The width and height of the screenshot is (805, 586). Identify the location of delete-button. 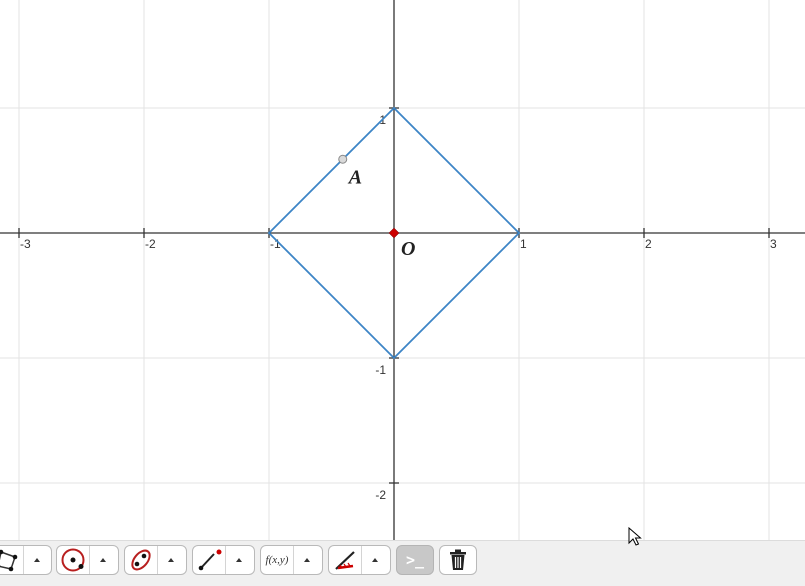
(458, 560).